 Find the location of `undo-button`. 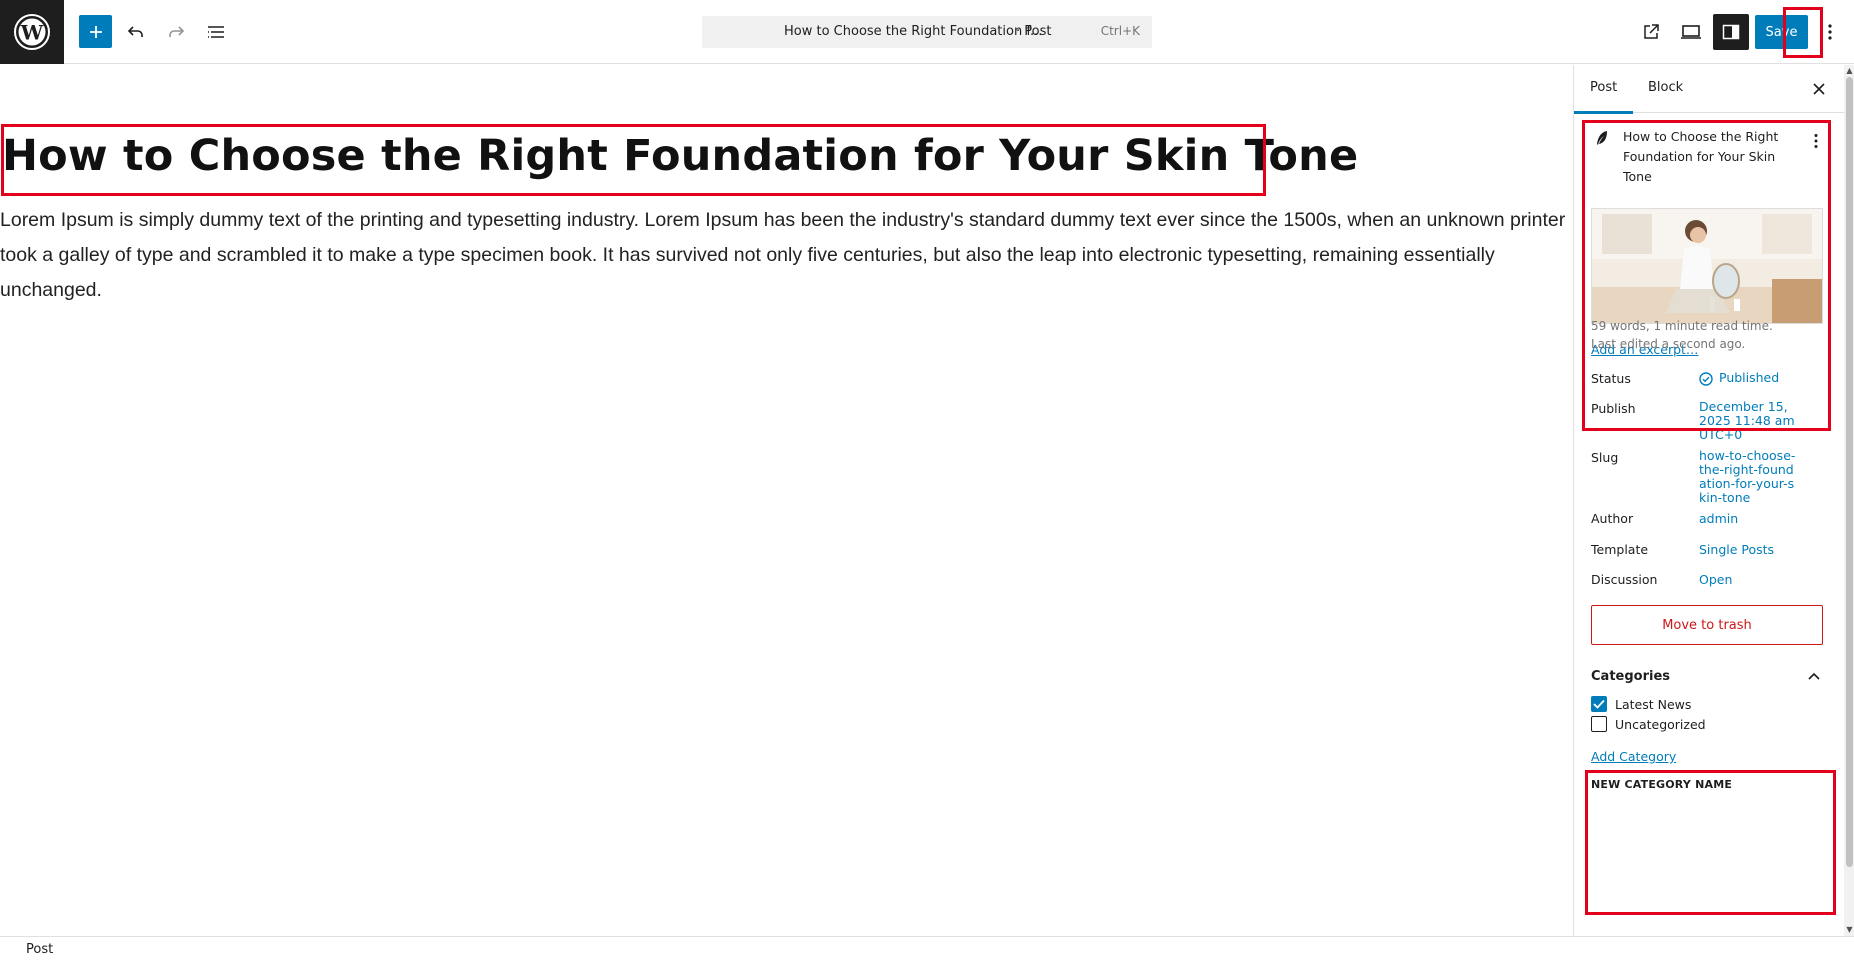

undo-button is located at coordinates (136, 32).